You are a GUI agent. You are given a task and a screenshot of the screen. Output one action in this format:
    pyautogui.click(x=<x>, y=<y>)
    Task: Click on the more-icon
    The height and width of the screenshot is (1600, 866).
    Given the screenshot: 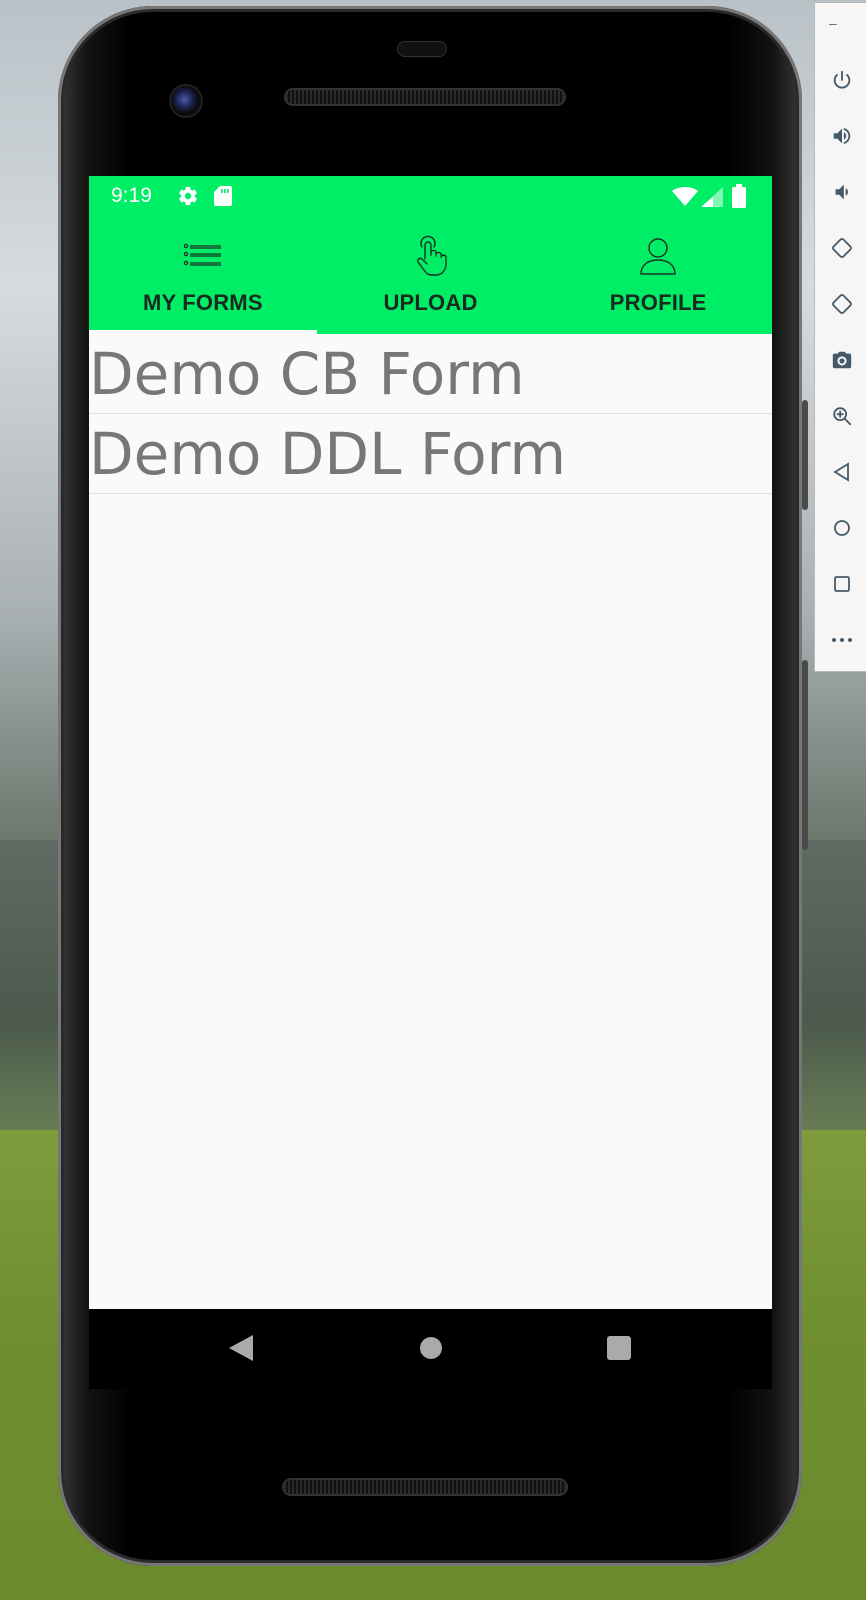 What is the action you would take?
    pyautogui.click(x=842, y=640)
    